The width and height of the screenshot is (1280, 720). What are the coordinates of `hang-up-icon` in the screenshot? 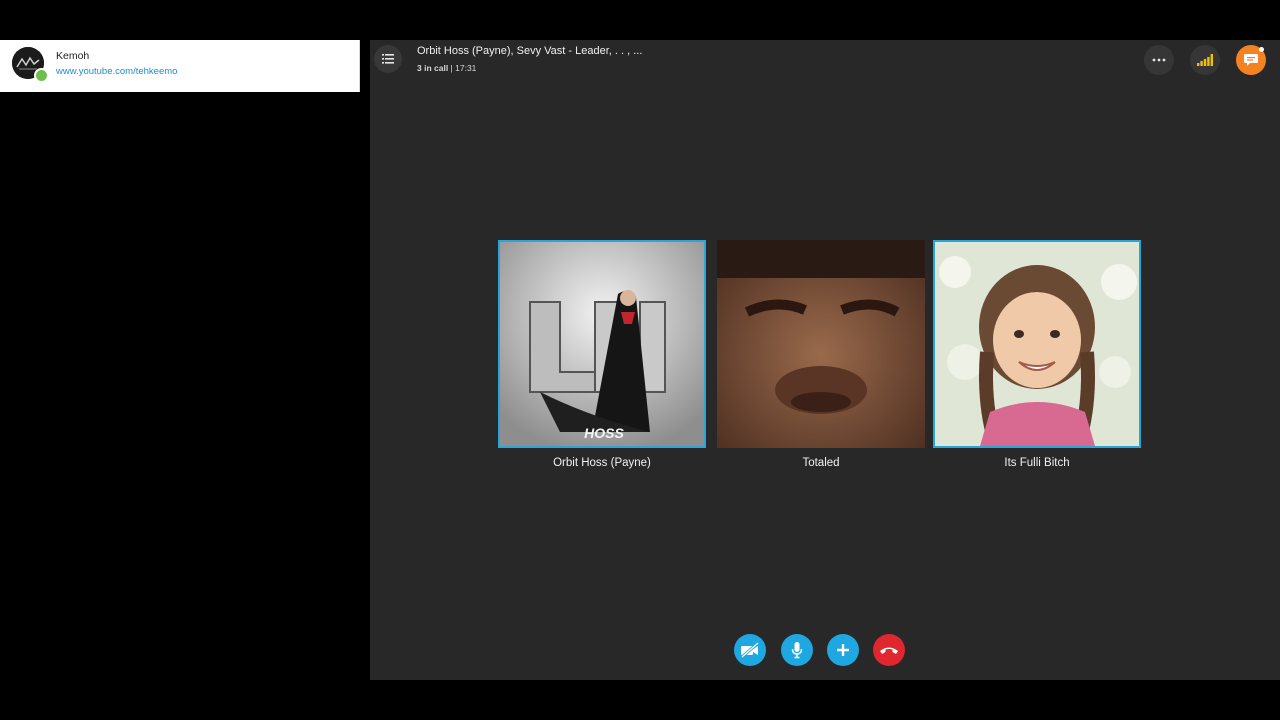 It's located at (889, 650).